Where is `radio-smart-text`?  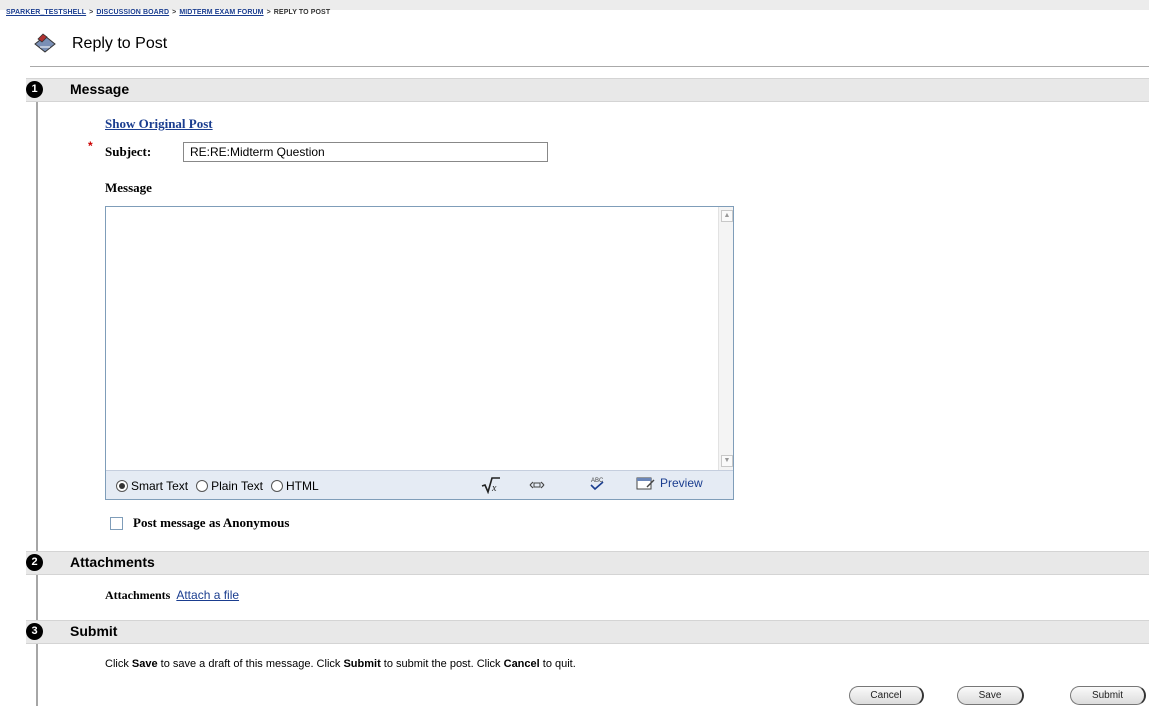 radio-smart-text is located at coordinates (122, 486).